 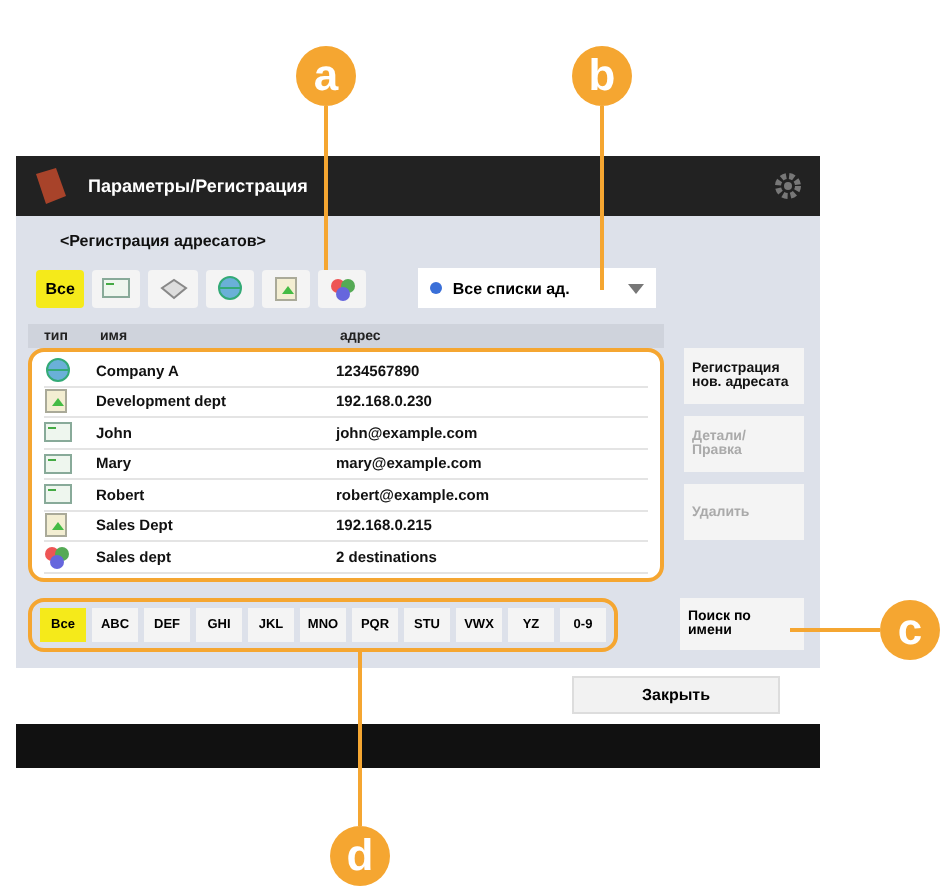 What do you see at coordinates (326, 76) in the screenshot?
I see `callout-marker: a` at bounding box center [326, 76].